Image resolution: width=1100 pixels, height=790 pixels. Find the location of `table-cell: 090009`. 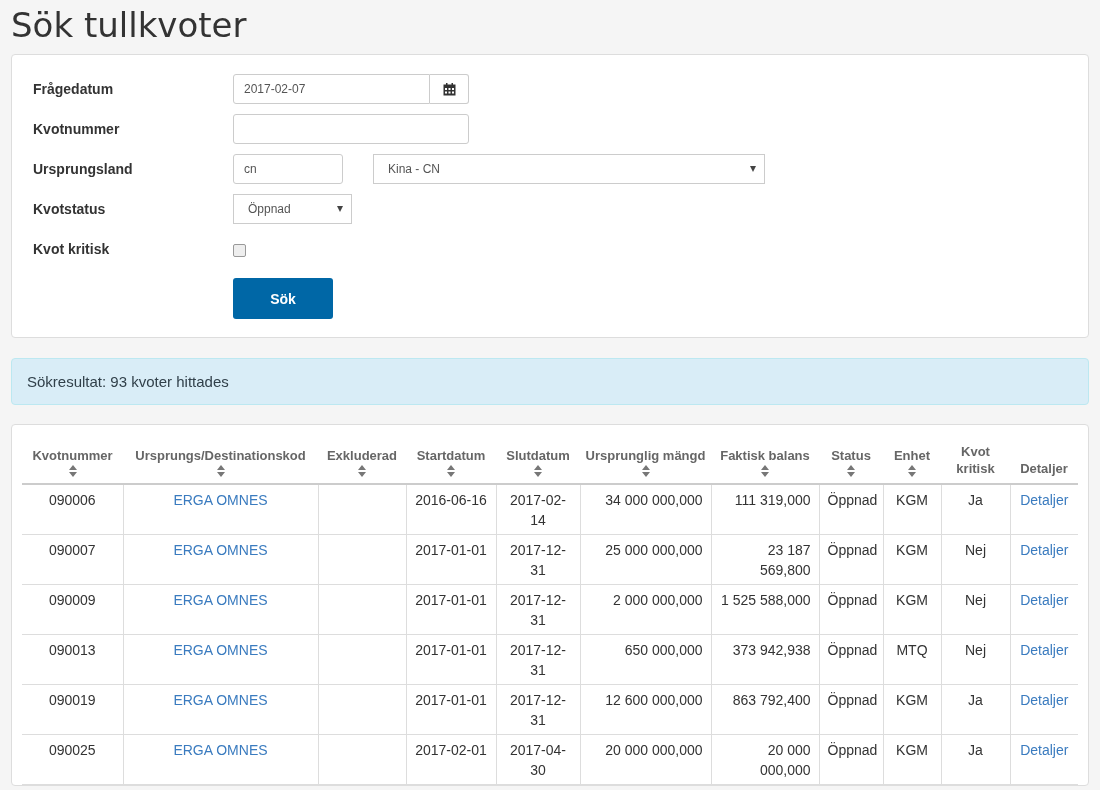

table-cell: 090009 is located at coordinates (72, 609).